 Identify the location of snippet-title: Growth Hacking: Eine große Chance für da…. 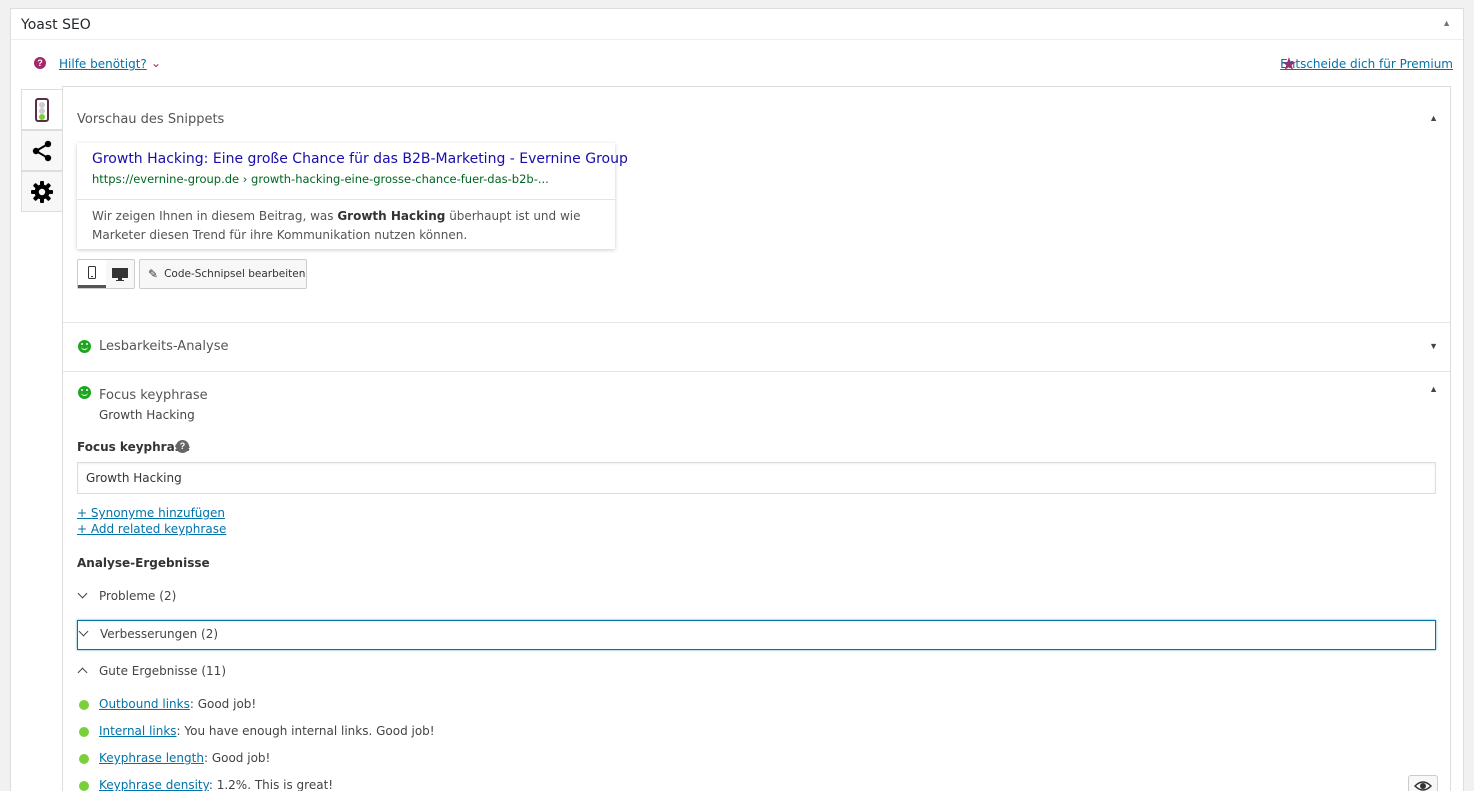
(360, 159).